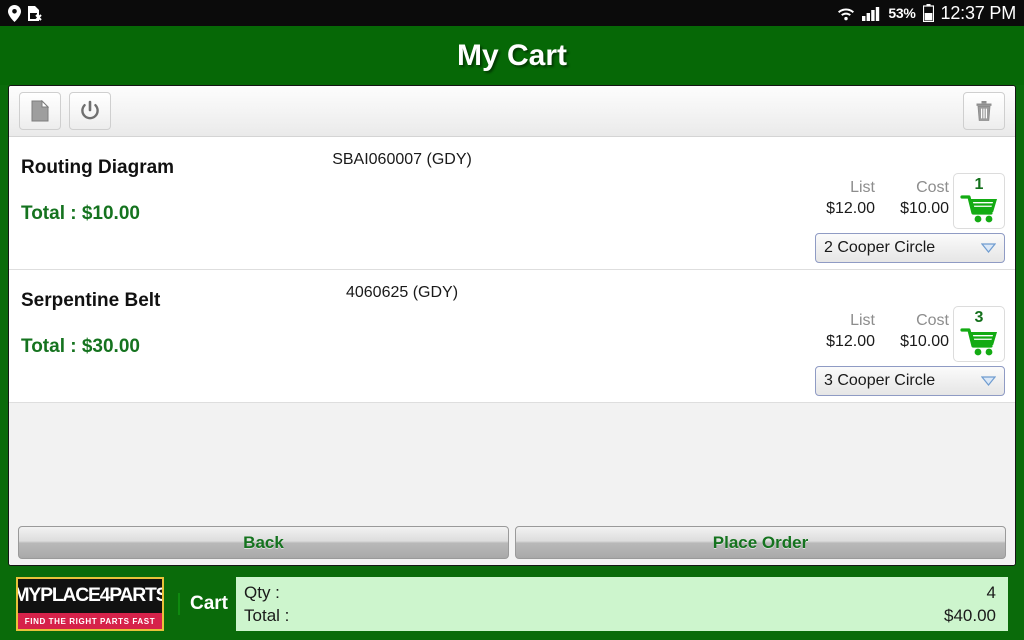 This screenshot has width=1024, height=640. What do you see at coordinates (760, 542) in the screenshot?
I see `place-order-button: Place Order` at bounding box center [760, 542].